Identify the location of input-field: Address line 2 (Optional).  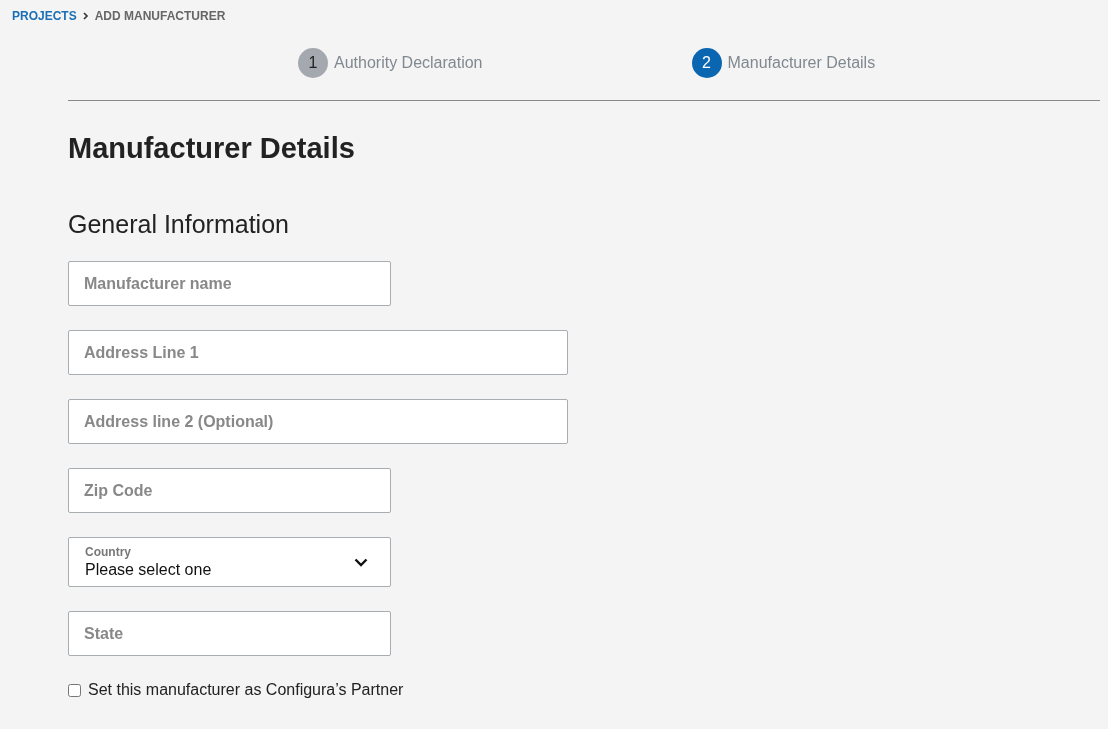
(318, 421).